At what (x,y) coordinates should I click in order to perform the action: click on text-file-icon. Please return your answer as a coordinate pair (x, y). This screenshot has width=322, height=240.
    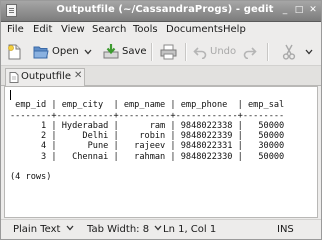
    Looking at the image, I should click on (14, 77).